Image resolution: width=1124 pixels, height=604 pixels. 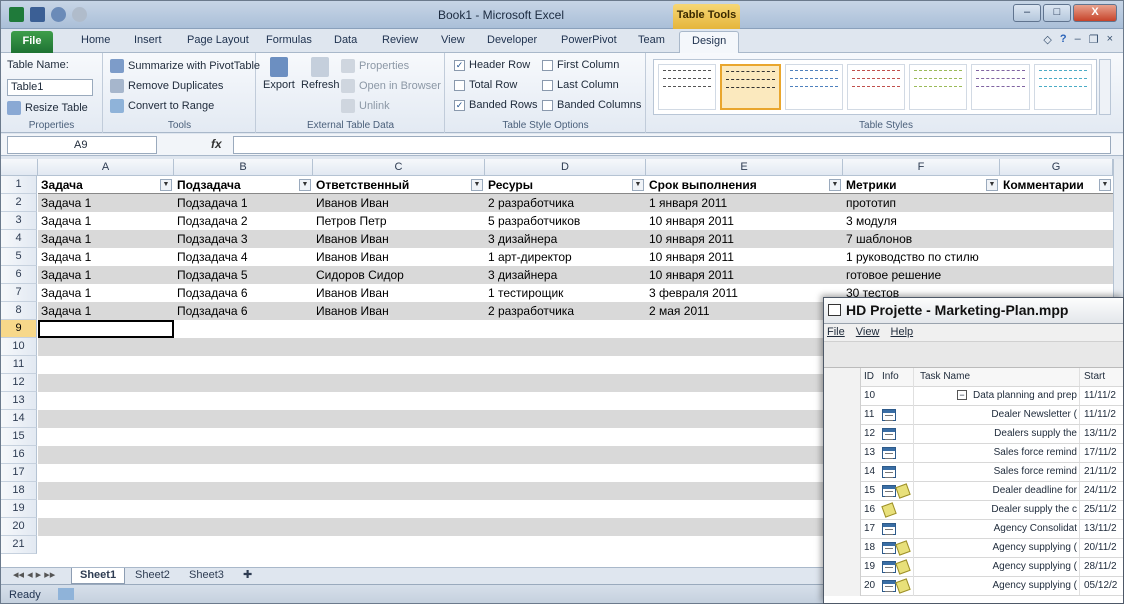 I want to click on table-cell: 7 шаблонов, so click(x=921, y=239).